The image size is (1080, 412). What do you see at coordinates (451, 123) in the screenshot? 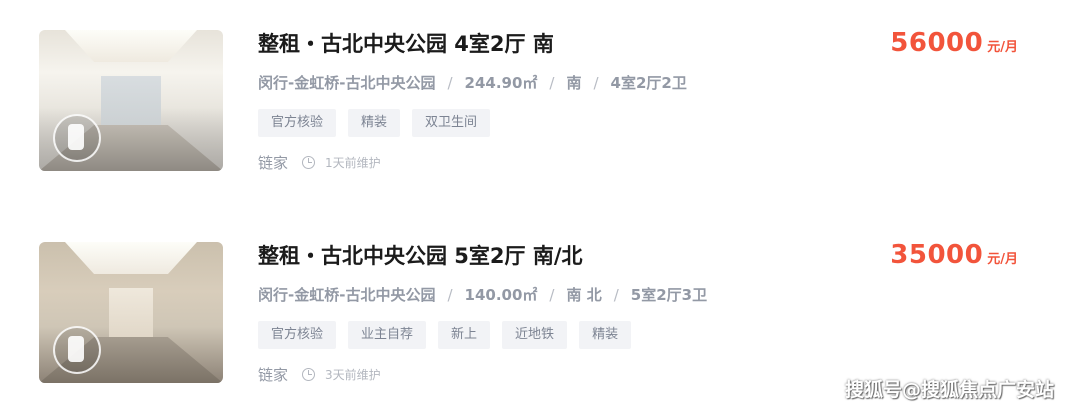
I see `tag: 双卫生间` at bounding box center [451, 123].